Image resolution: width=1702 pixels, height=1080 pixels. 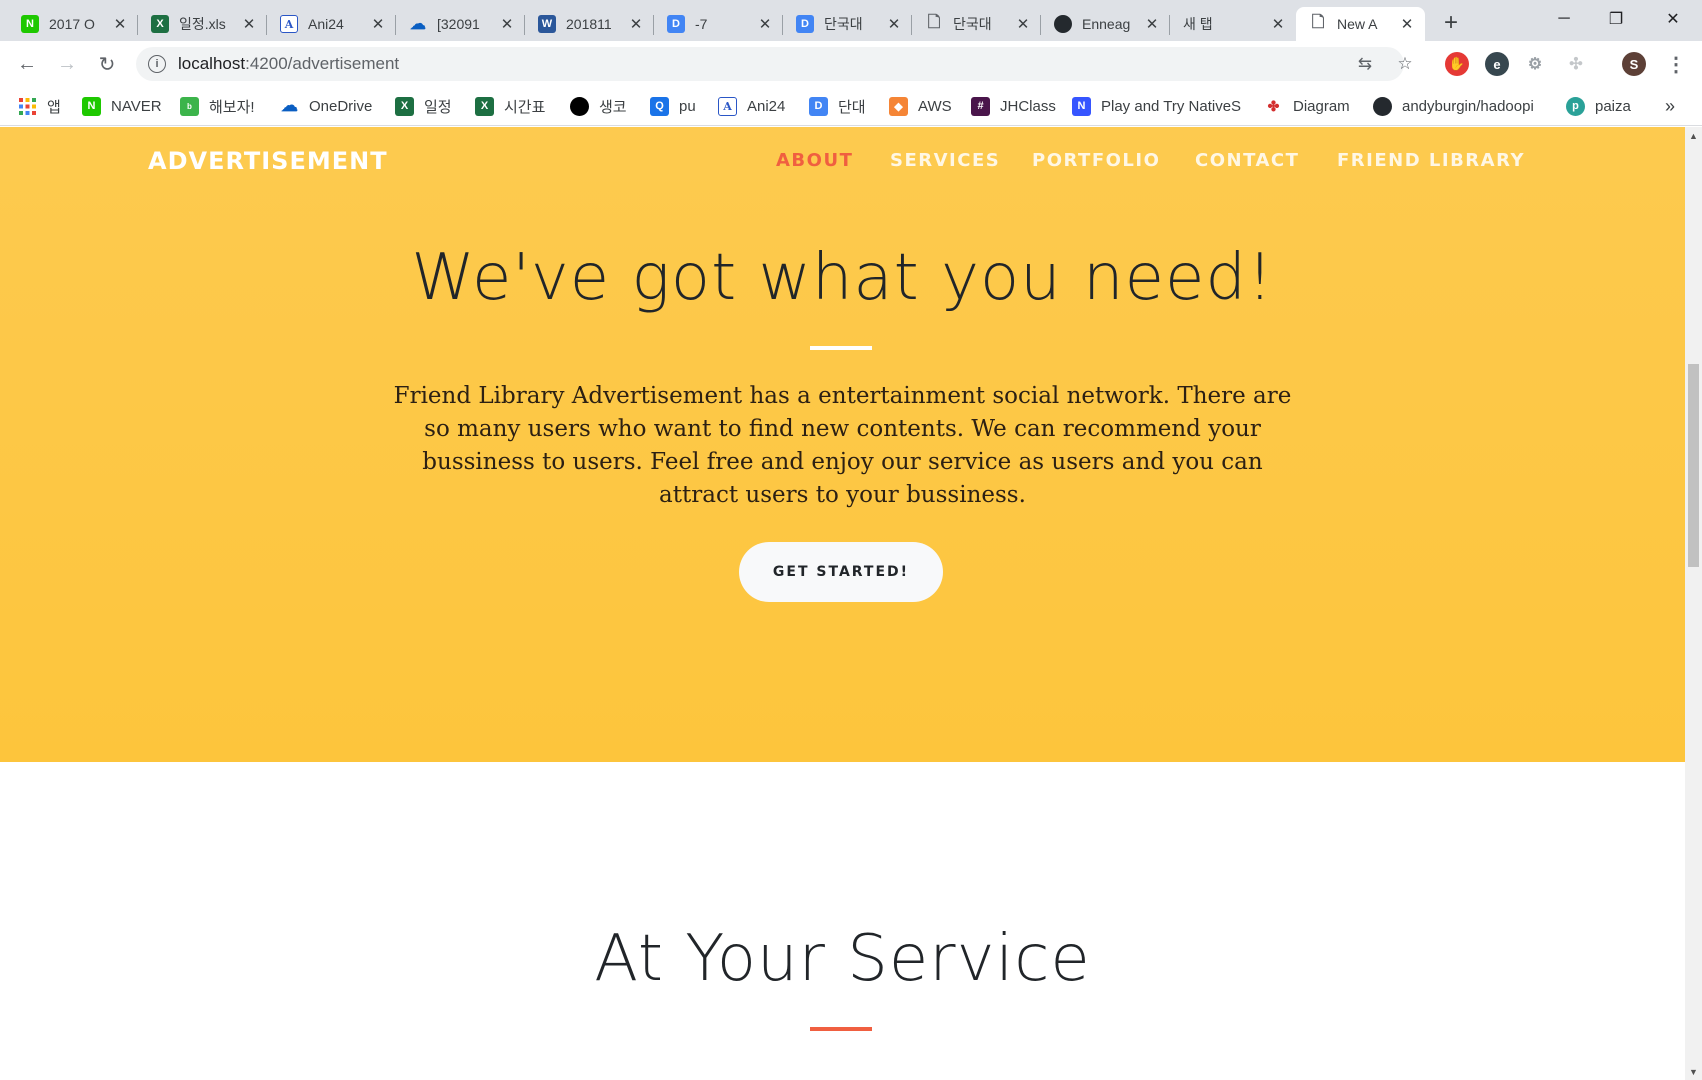 I want to click on profile-avatar: S, so click(x=1634, y=64).